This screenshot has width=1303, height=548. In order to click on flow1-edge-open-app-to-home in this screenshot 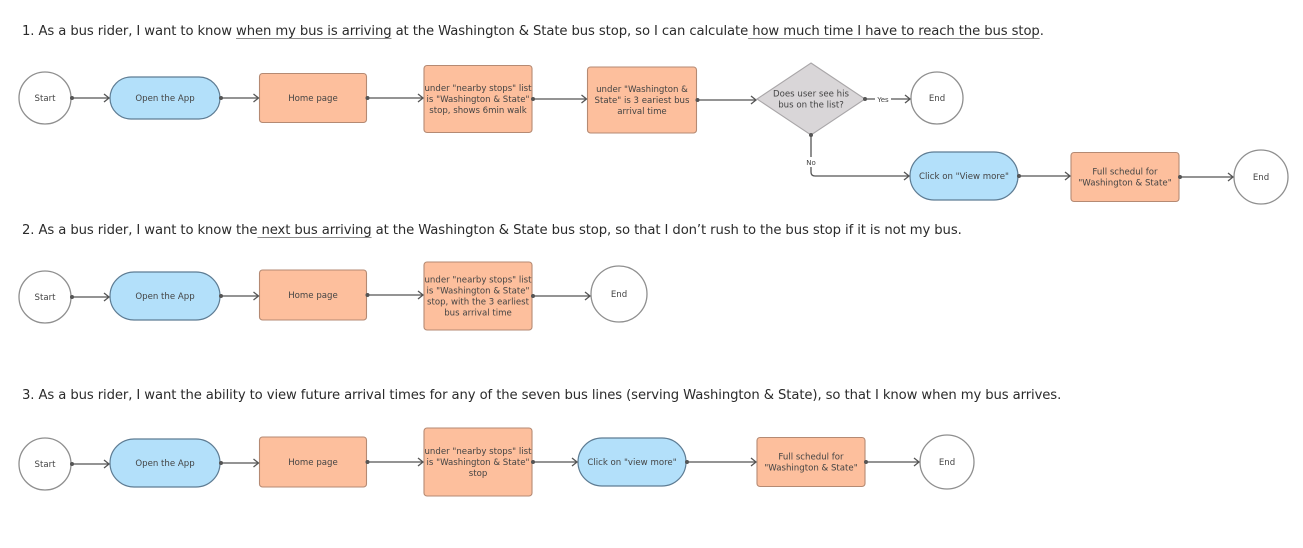, I will do `click(239, 98)`.